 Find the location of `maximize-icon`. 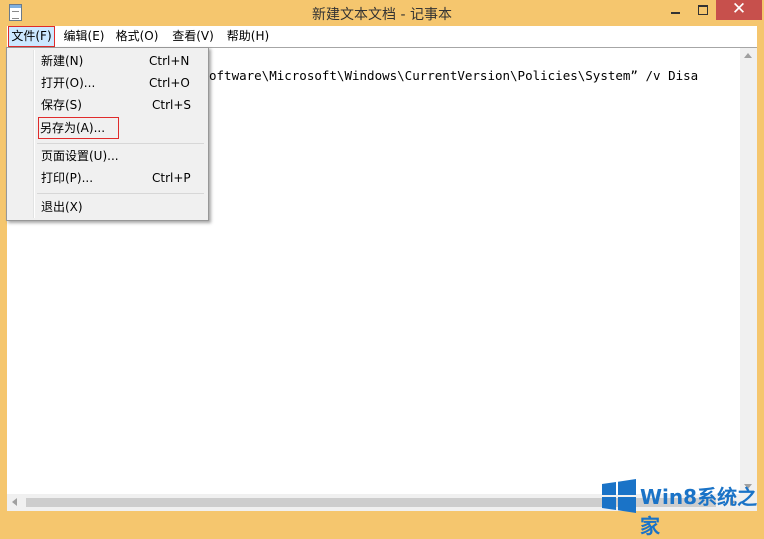

maximize-icon is located at coordinates (702, 10).